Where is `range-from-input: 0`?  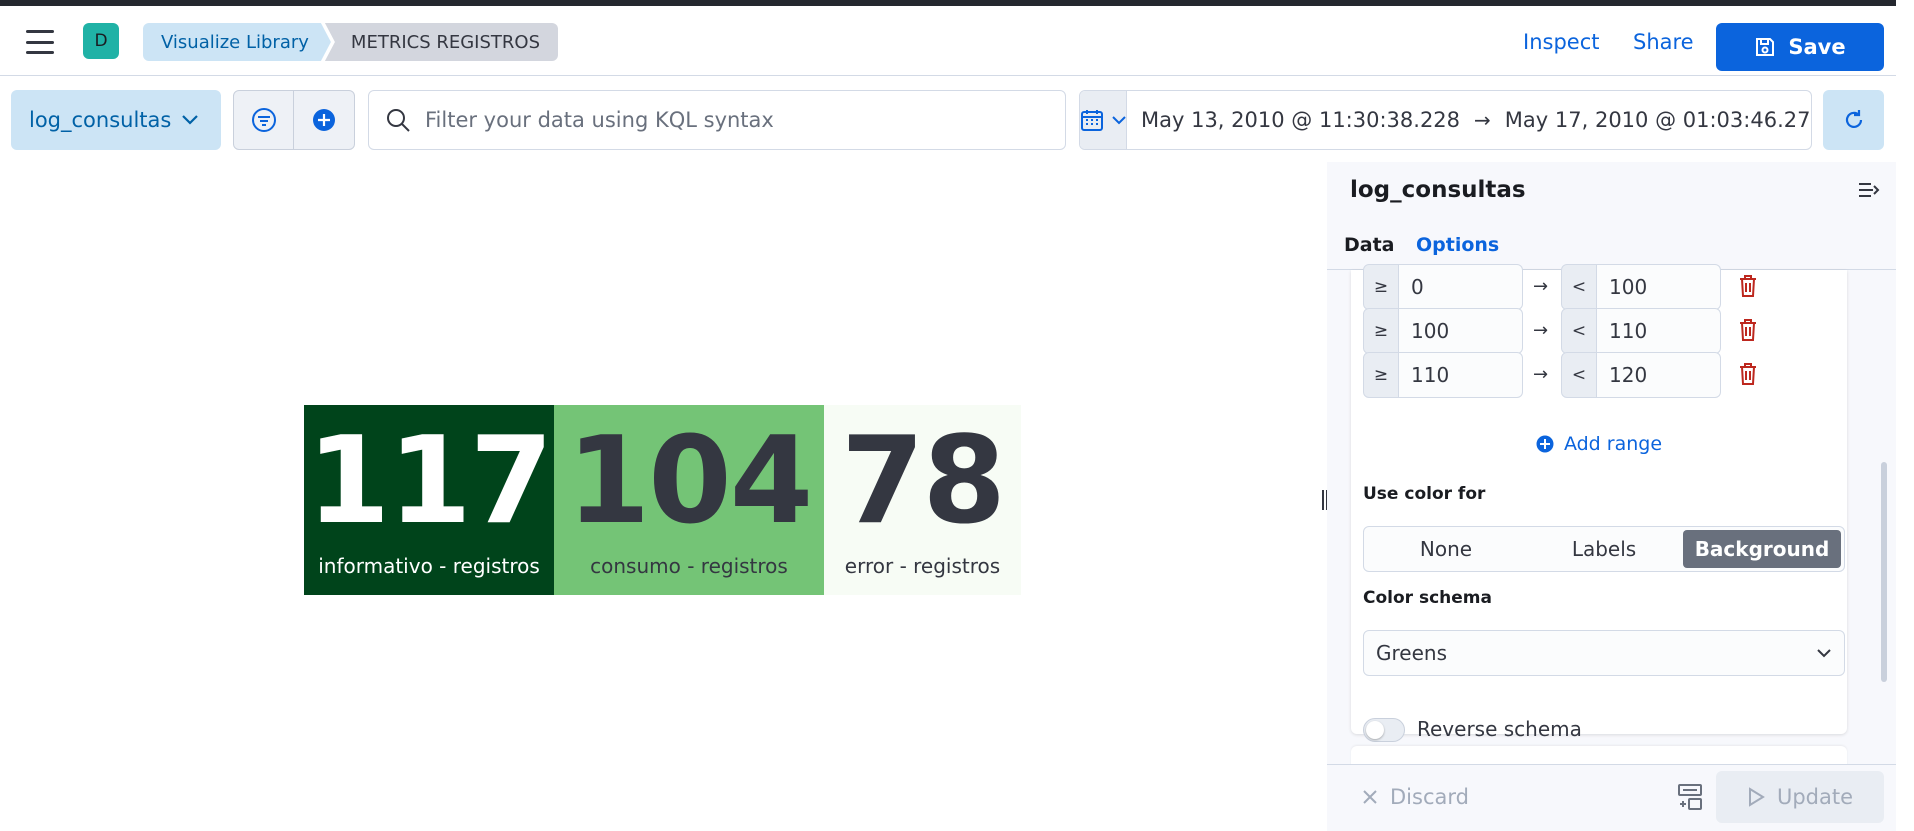 range-from-input: 0 is located at coordinates (1461, 287).